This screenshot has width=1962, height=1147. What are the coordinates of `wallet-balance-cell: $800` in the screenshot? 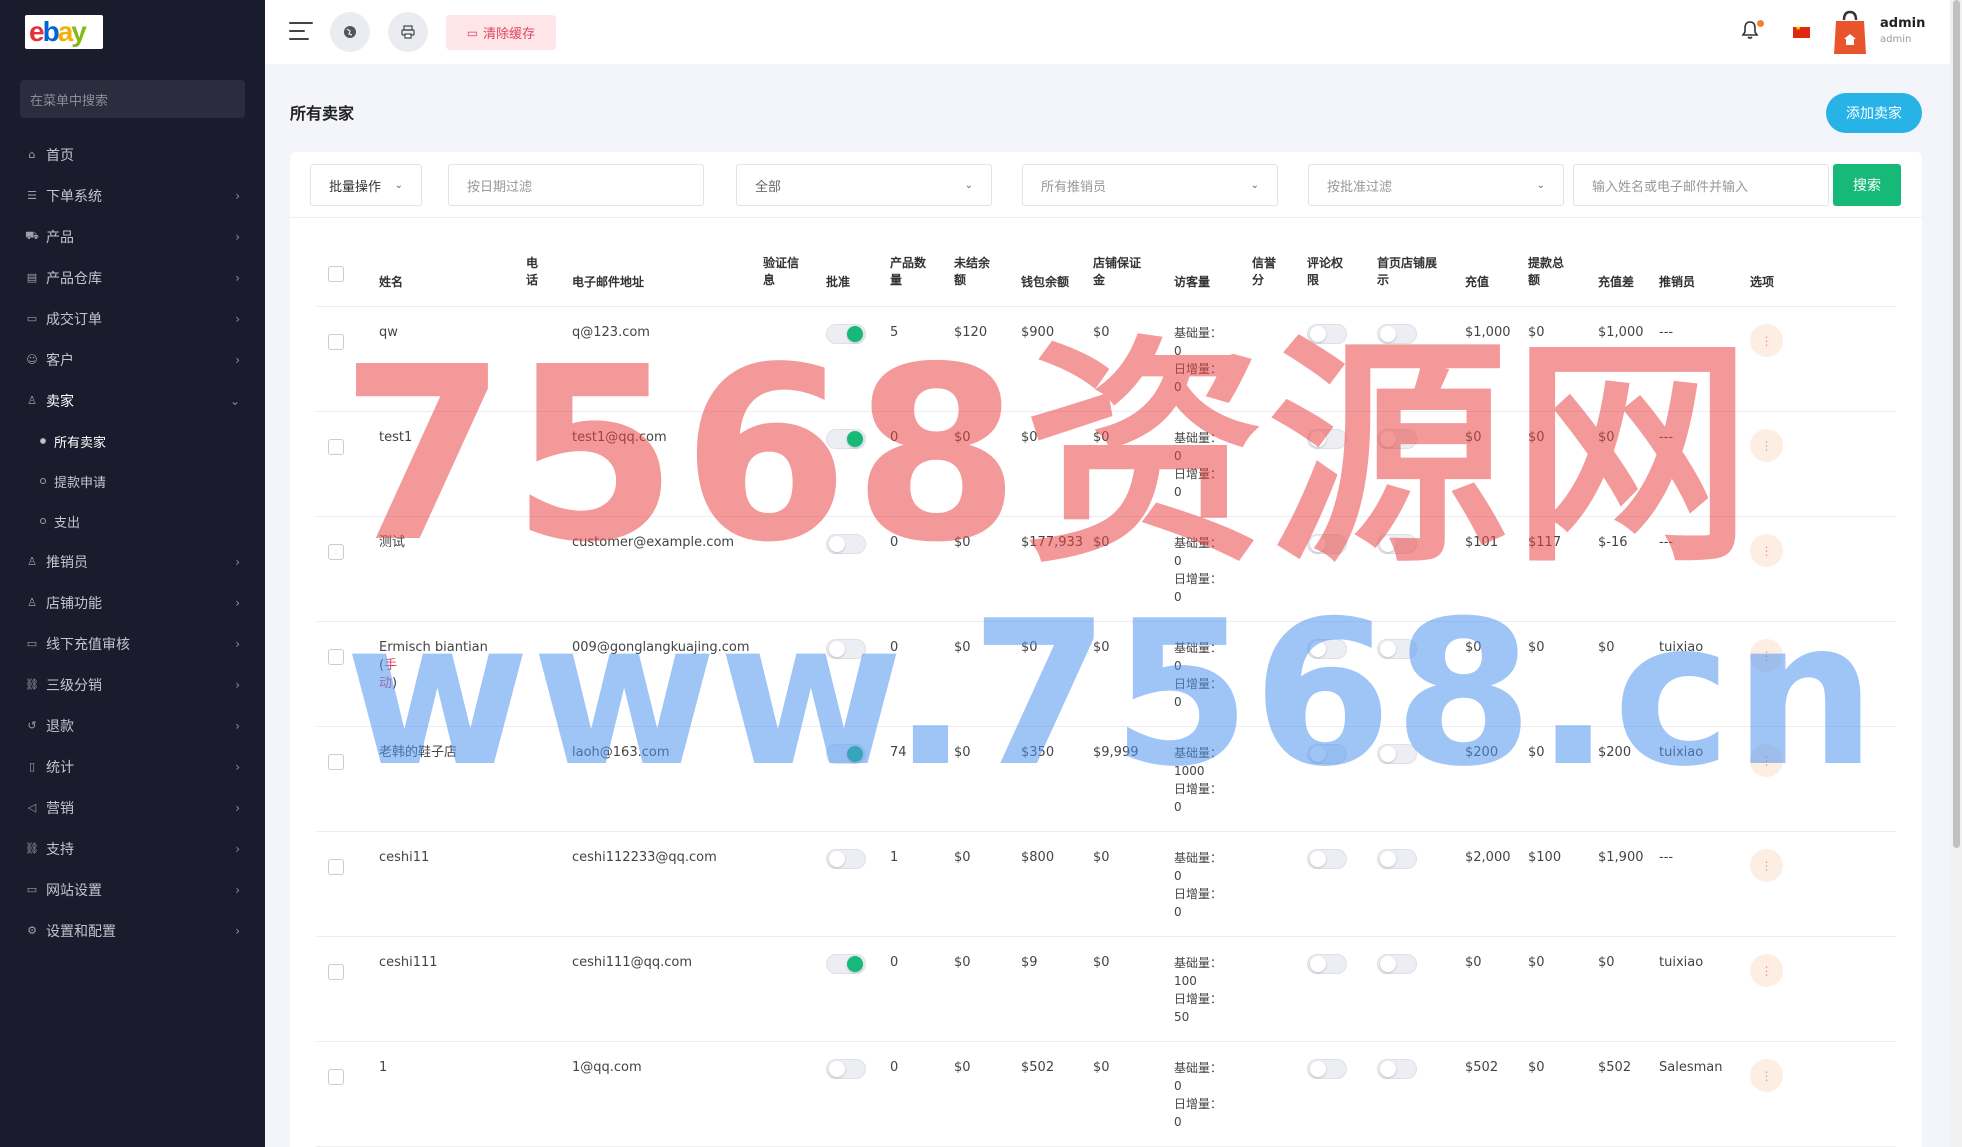 It's located at (1038, 857).